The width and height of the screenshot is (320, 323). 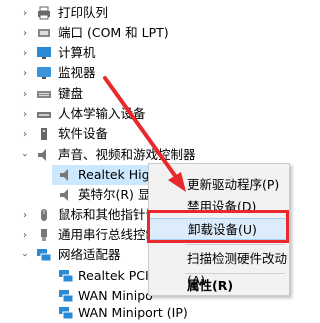 What do you see at coordinates (44, 53) in the screenshot?
I see `computer-icon` at bounding box center [44, 53].